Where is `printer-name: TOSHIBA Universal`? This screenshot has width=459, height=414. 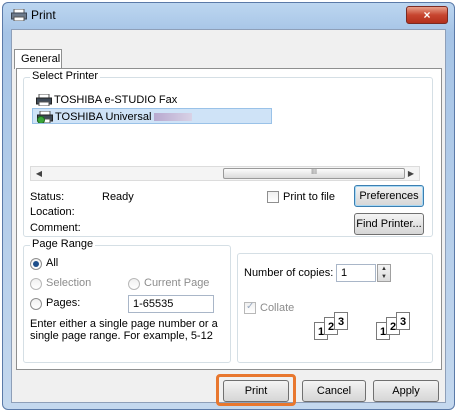 printer-name: TOSHIBA Universal is located at coordinates (103, 117).